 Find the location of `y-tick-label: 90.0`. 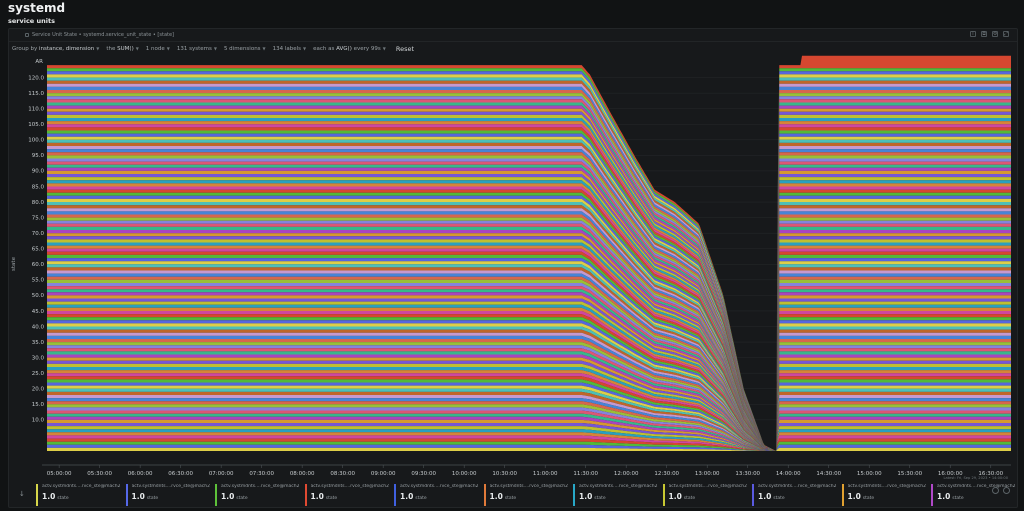

y-tick-label: 90.0 is located at coordinates (38, 172).